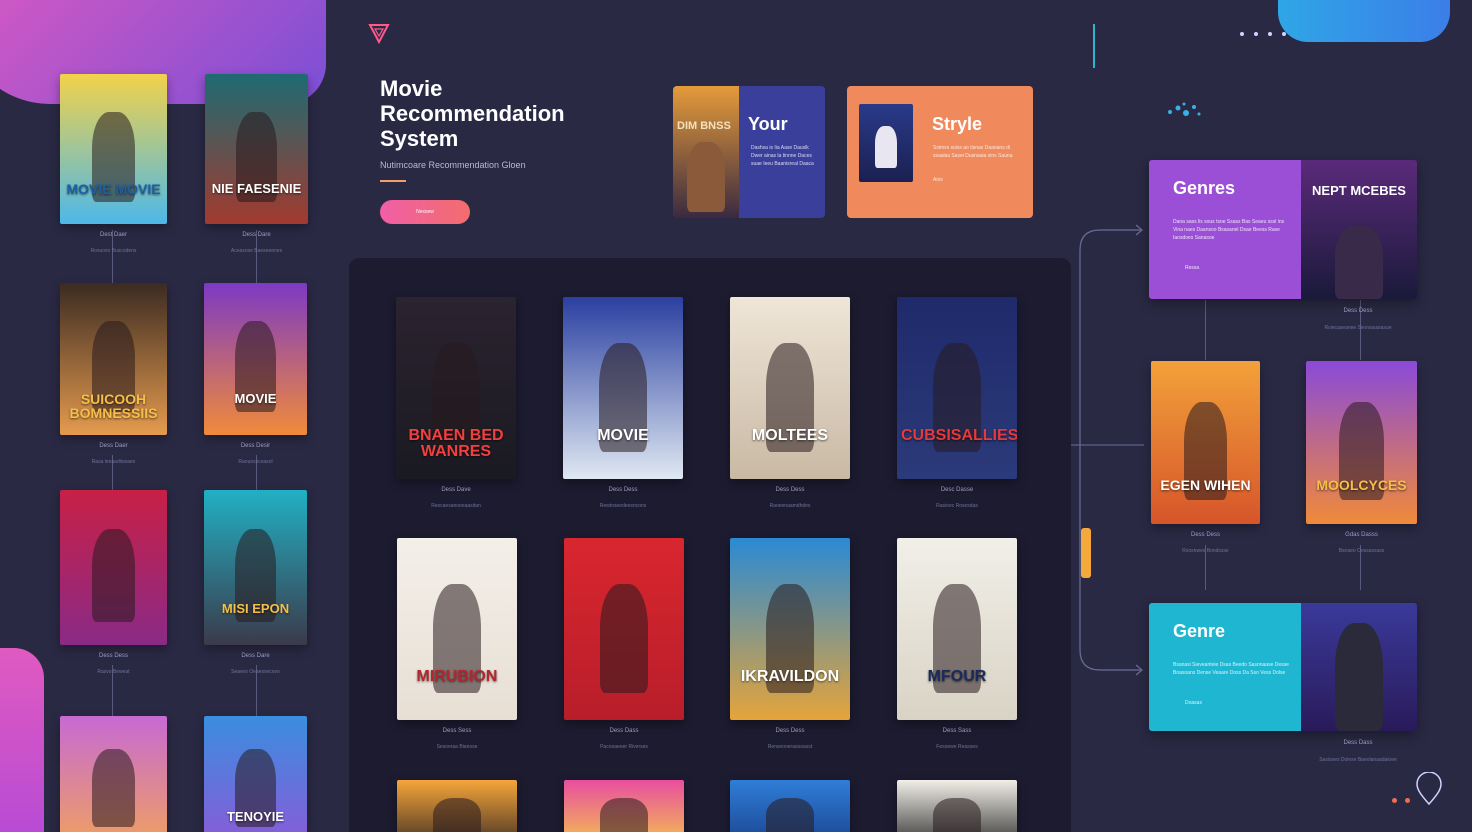 The width and height of the screenshot is (1472, 832). I want to click on poster-subcaption: Raoeenaamdhdes, so click(790, 506).